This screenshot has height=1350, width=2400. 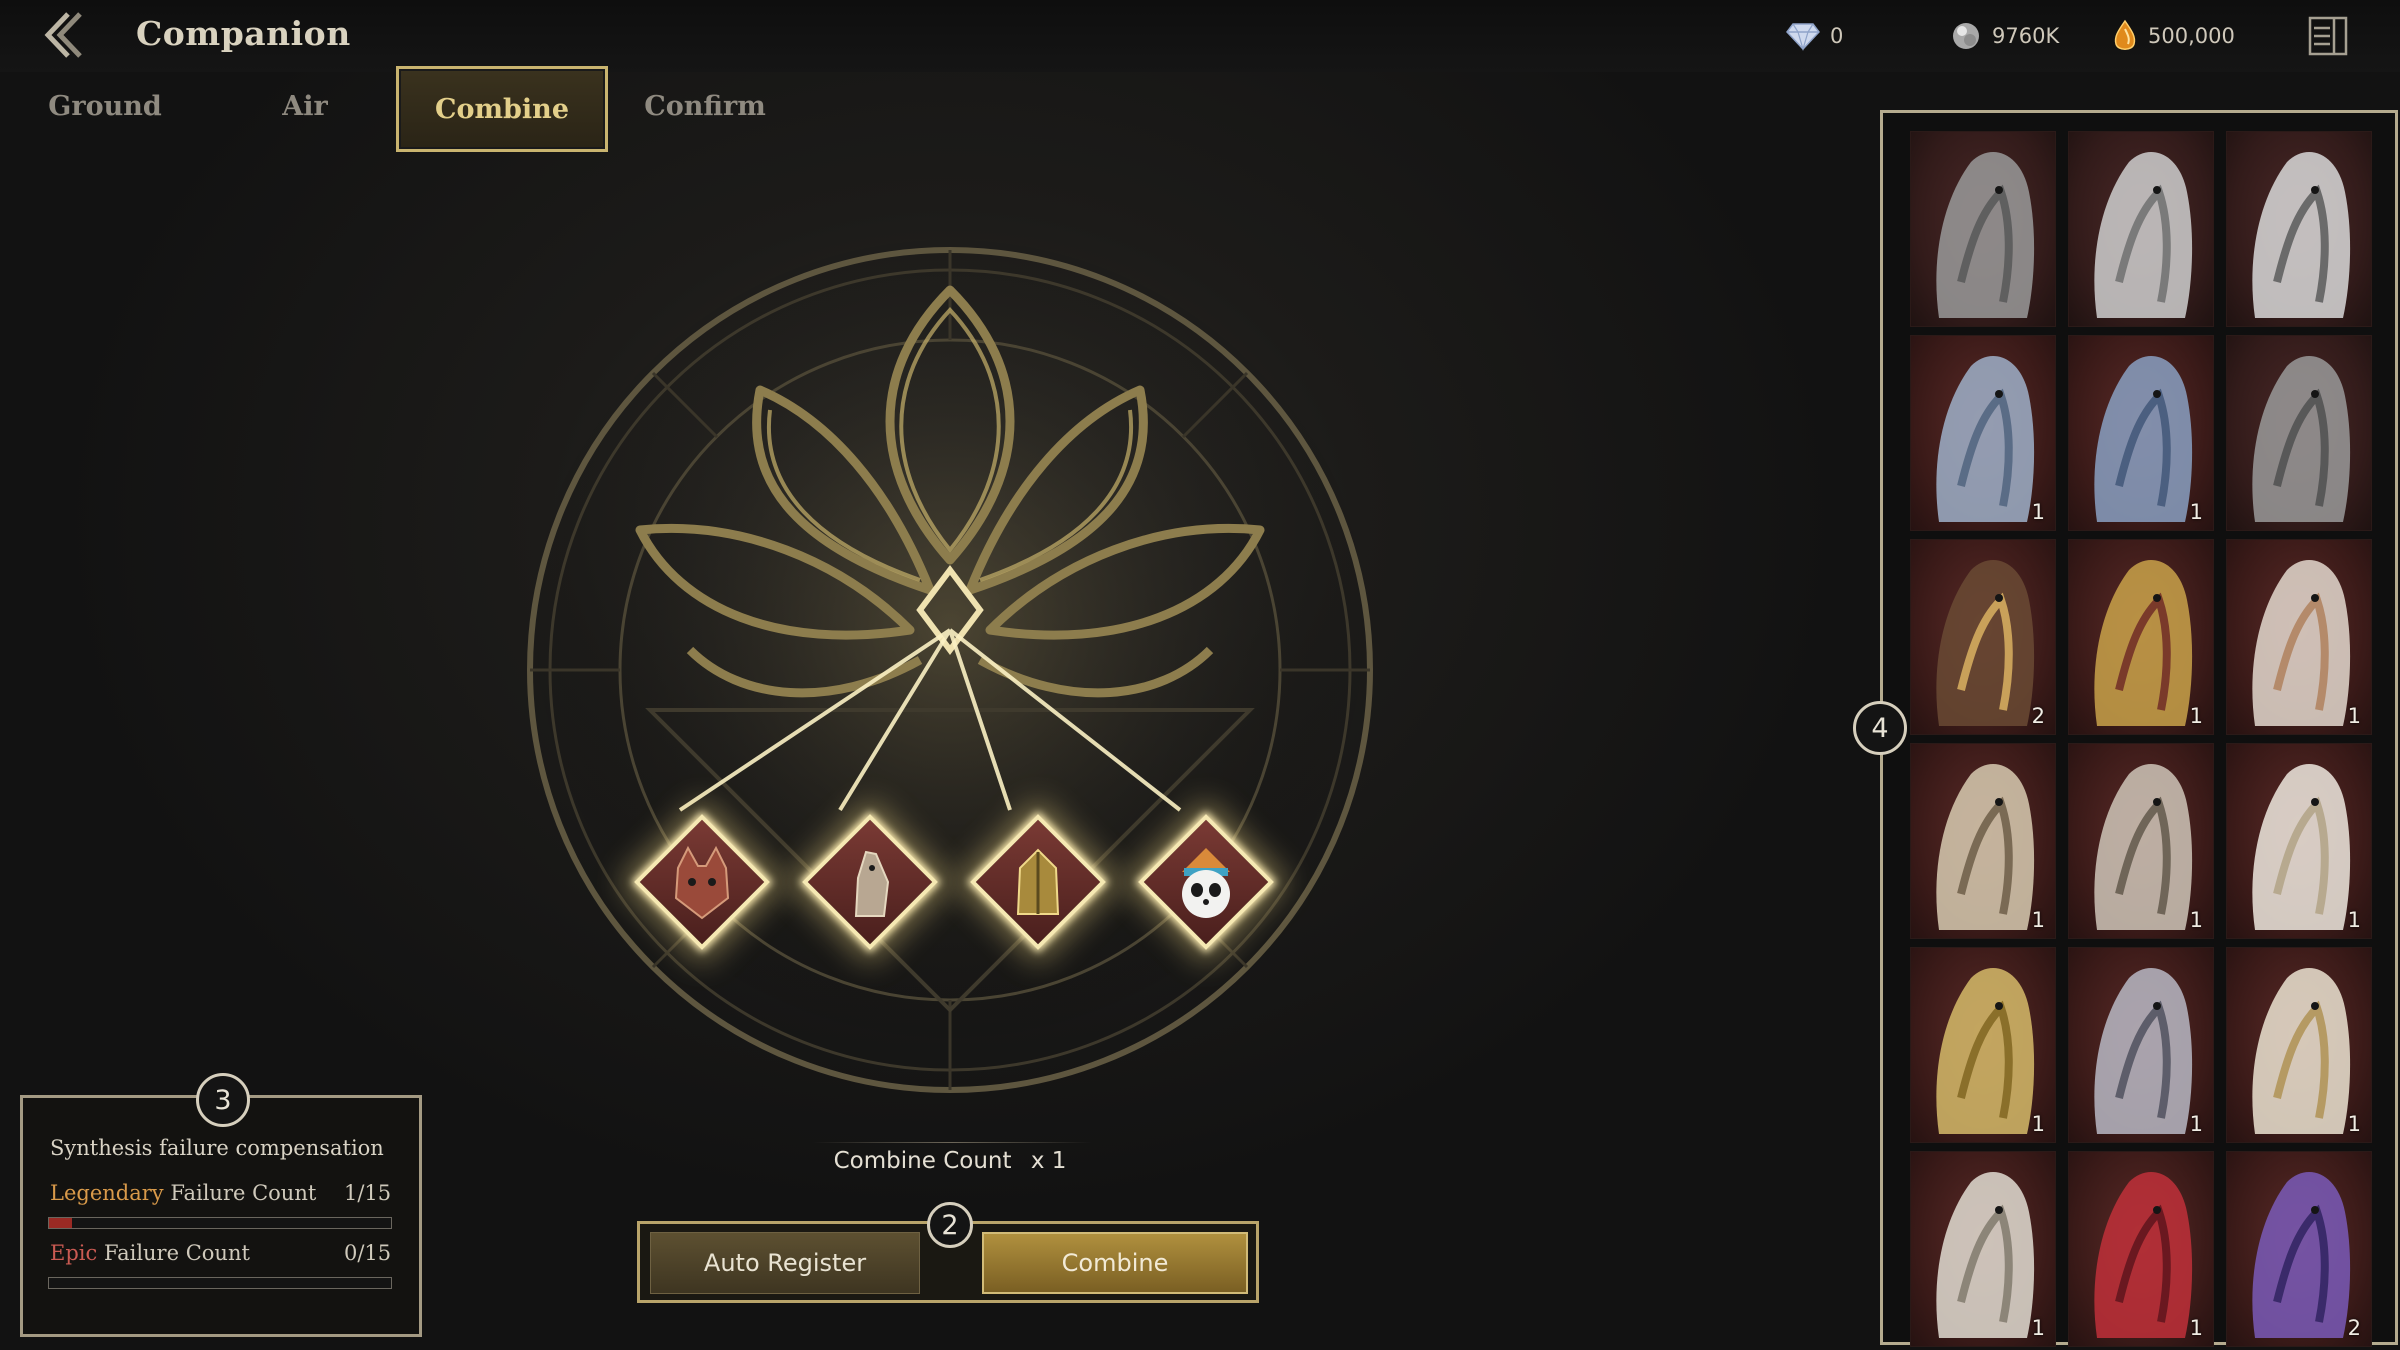 I want to click on legendary-failure-label: Legendary Failure Count, so click(x=183, y=1193).